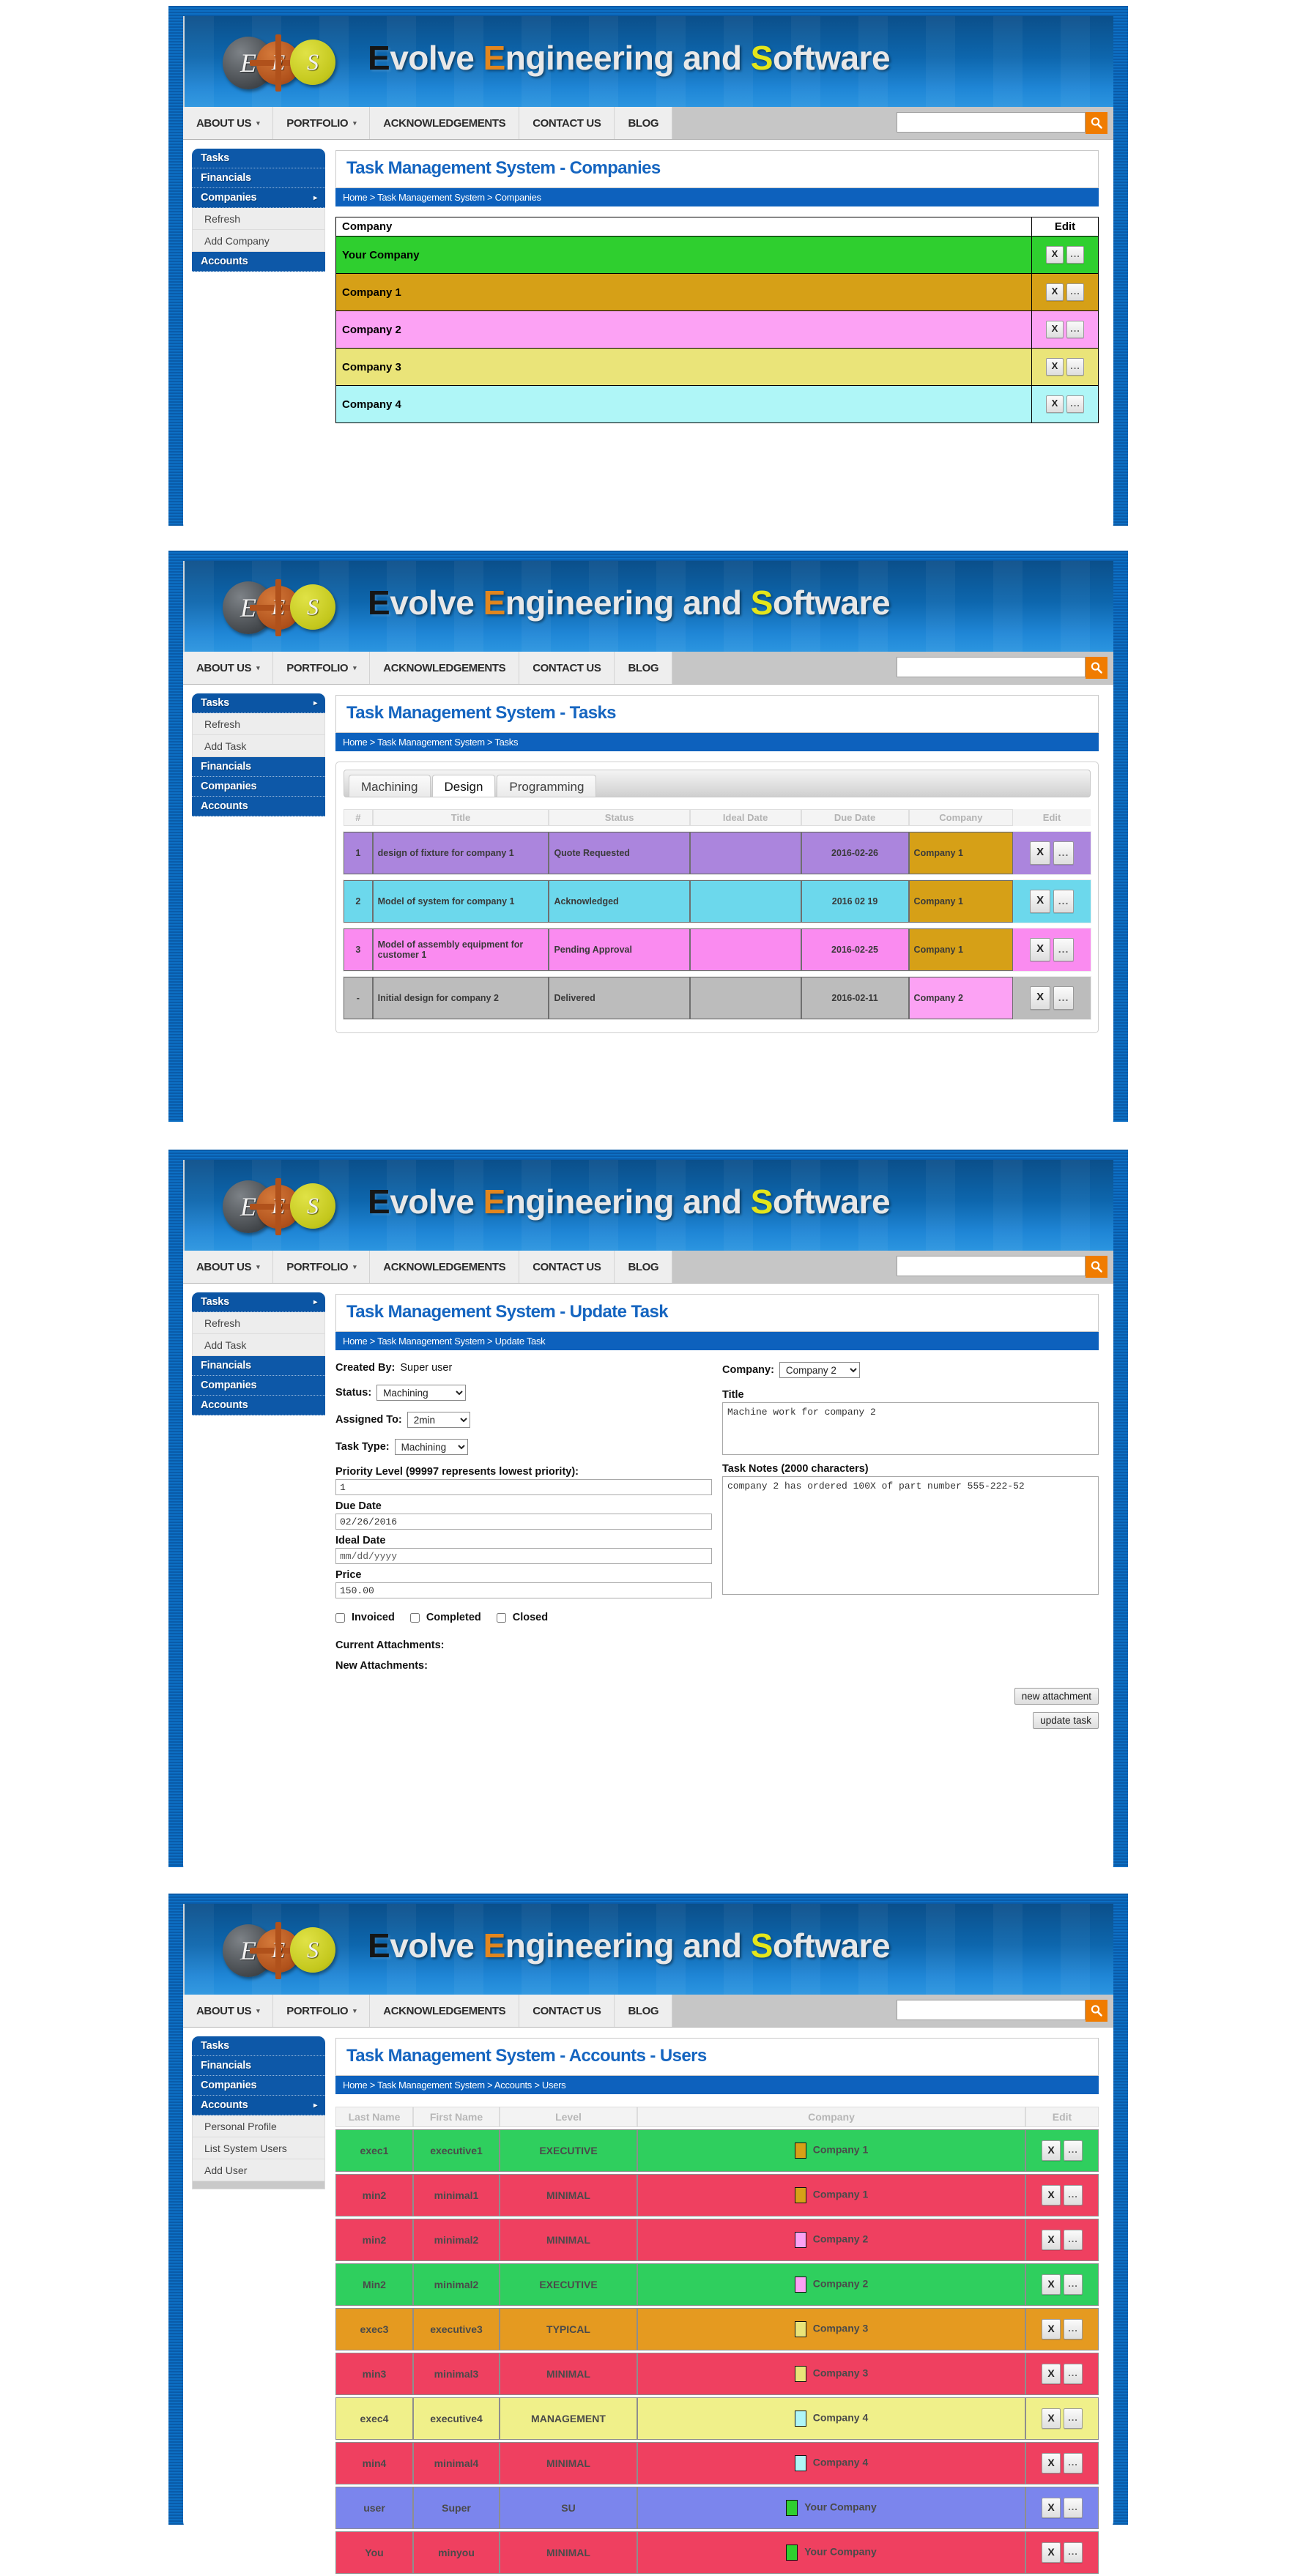  I want to click on sidebar-item-add-company: Add Company, so click(258, 241).